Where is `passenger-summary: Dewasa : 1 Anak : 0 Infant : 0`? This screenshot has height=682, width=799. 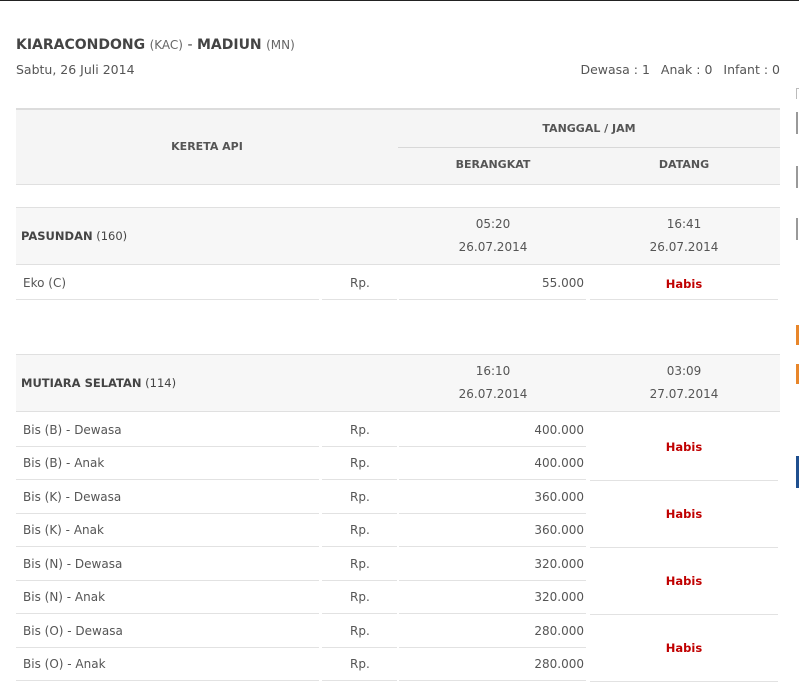 passenger-summary: Dewasa : 1 Anak : 0 Infant : 0 is located at coordinates (676, 69).